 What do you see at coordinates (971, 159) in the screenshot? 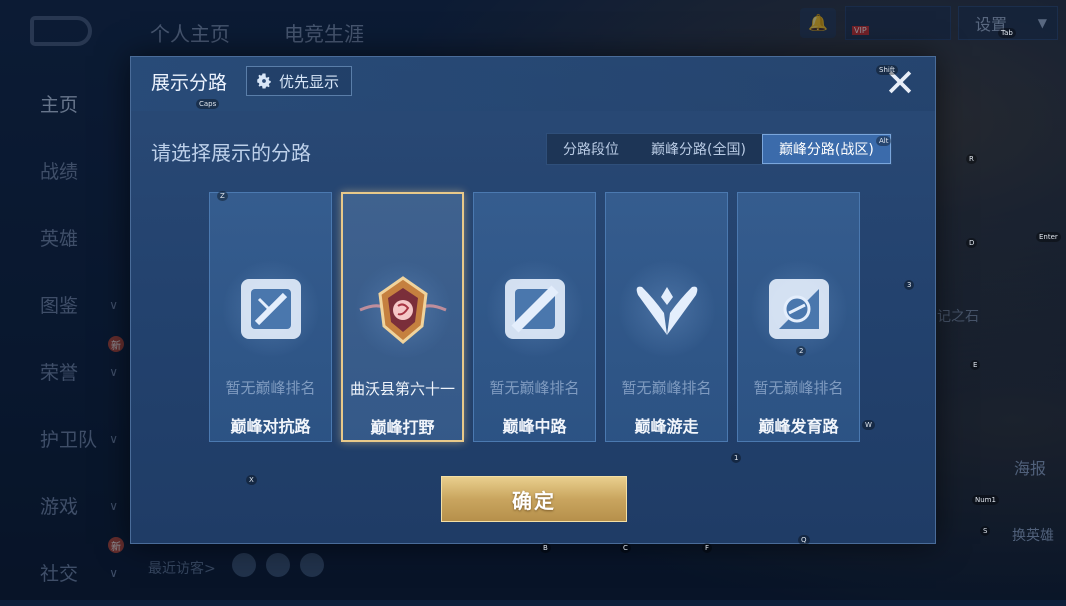
I see `key-hint: R` at bounding box center [971, 159].